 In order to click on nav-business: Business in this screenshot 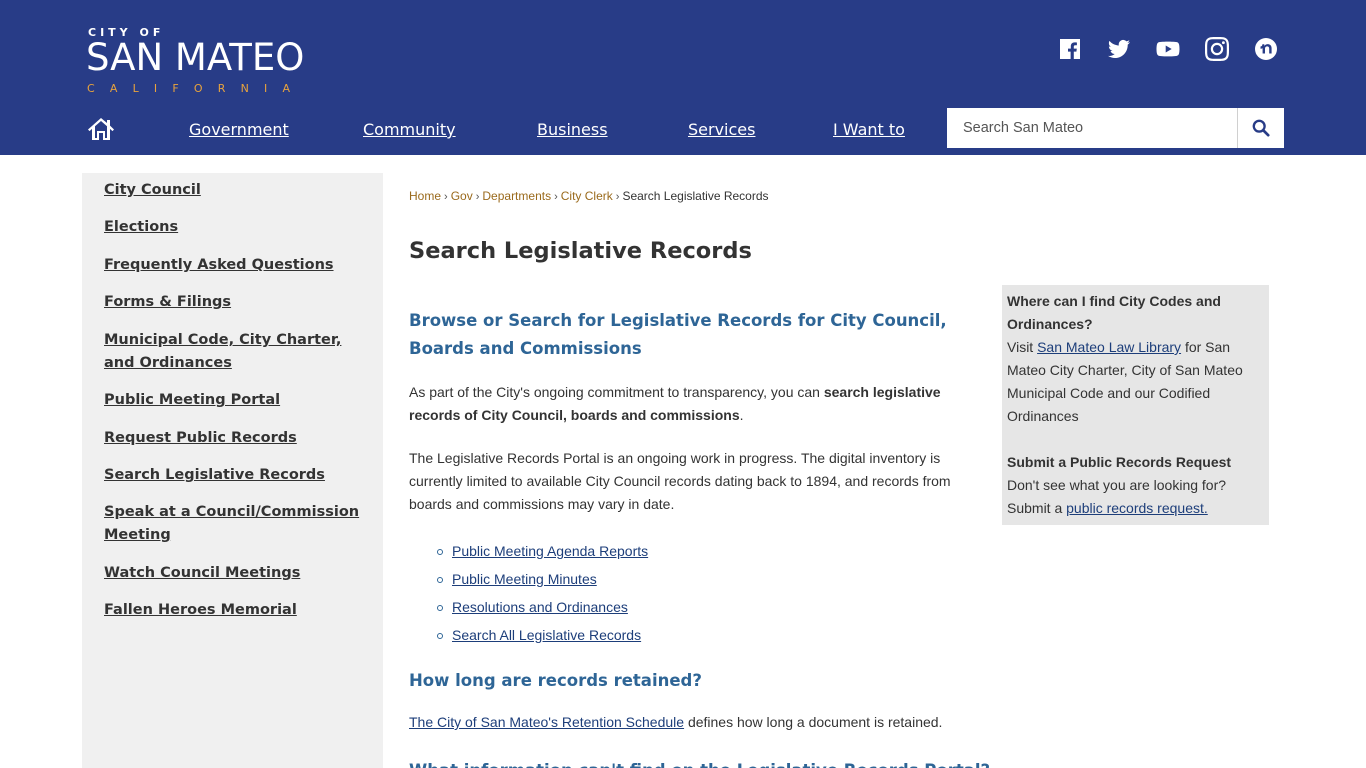, I will do `click(572, 130)`.